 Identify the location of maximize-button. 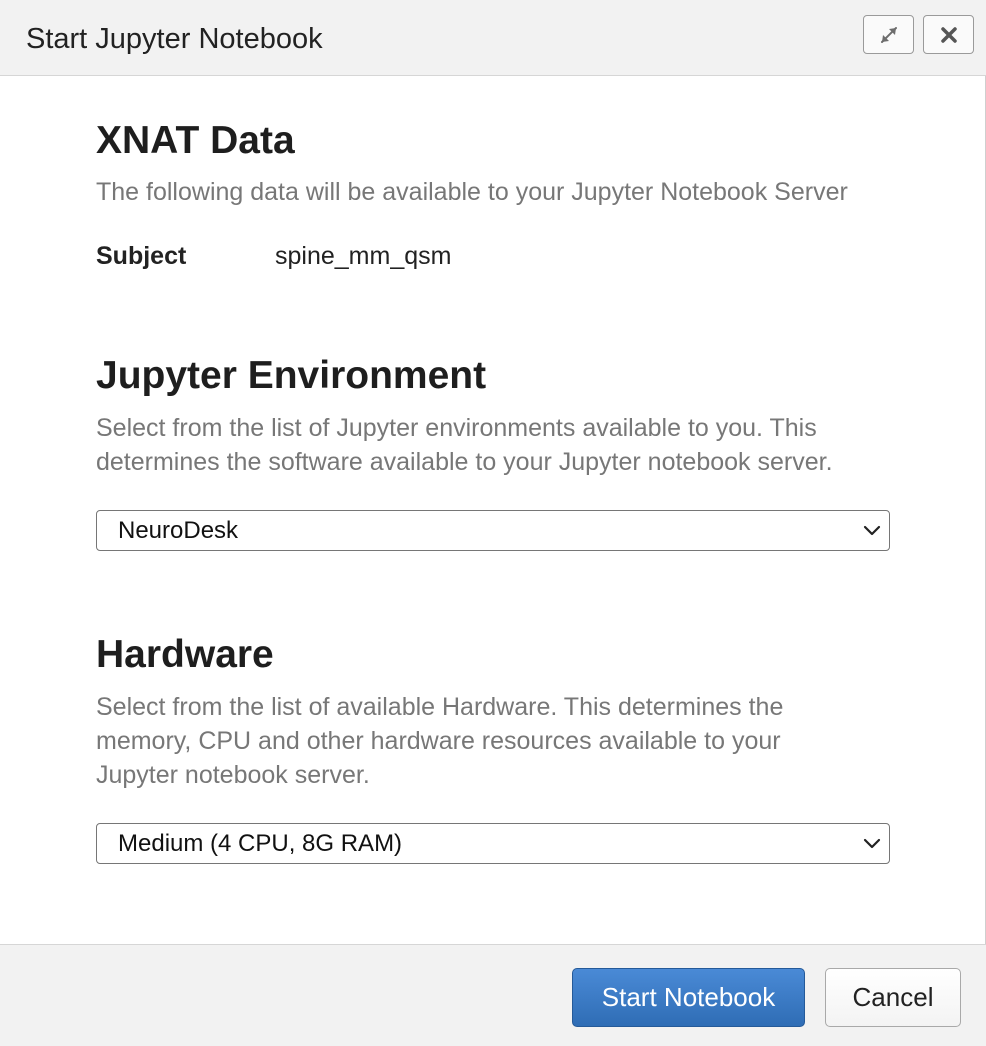
(888, 34).